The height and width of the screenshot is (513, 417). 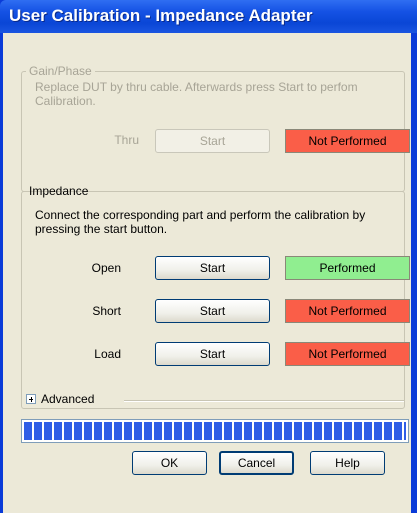 I want to click on short-start-button: Start, so click(x=212, y=311).